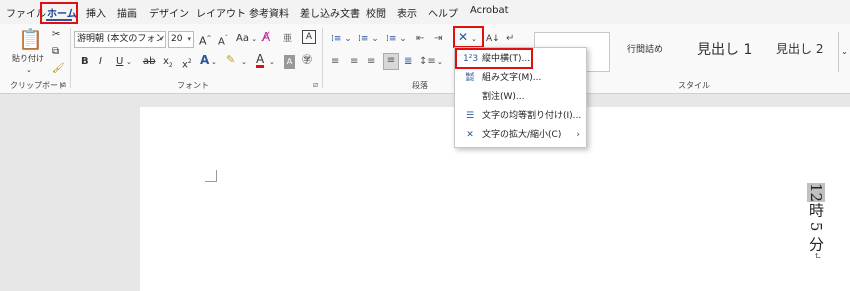 This screenshot has height=291, width=850. What do you see at coordinates (193, 85) in the screenshot?
I see `font-group-label: フォント` at bounding box center [193, 85].